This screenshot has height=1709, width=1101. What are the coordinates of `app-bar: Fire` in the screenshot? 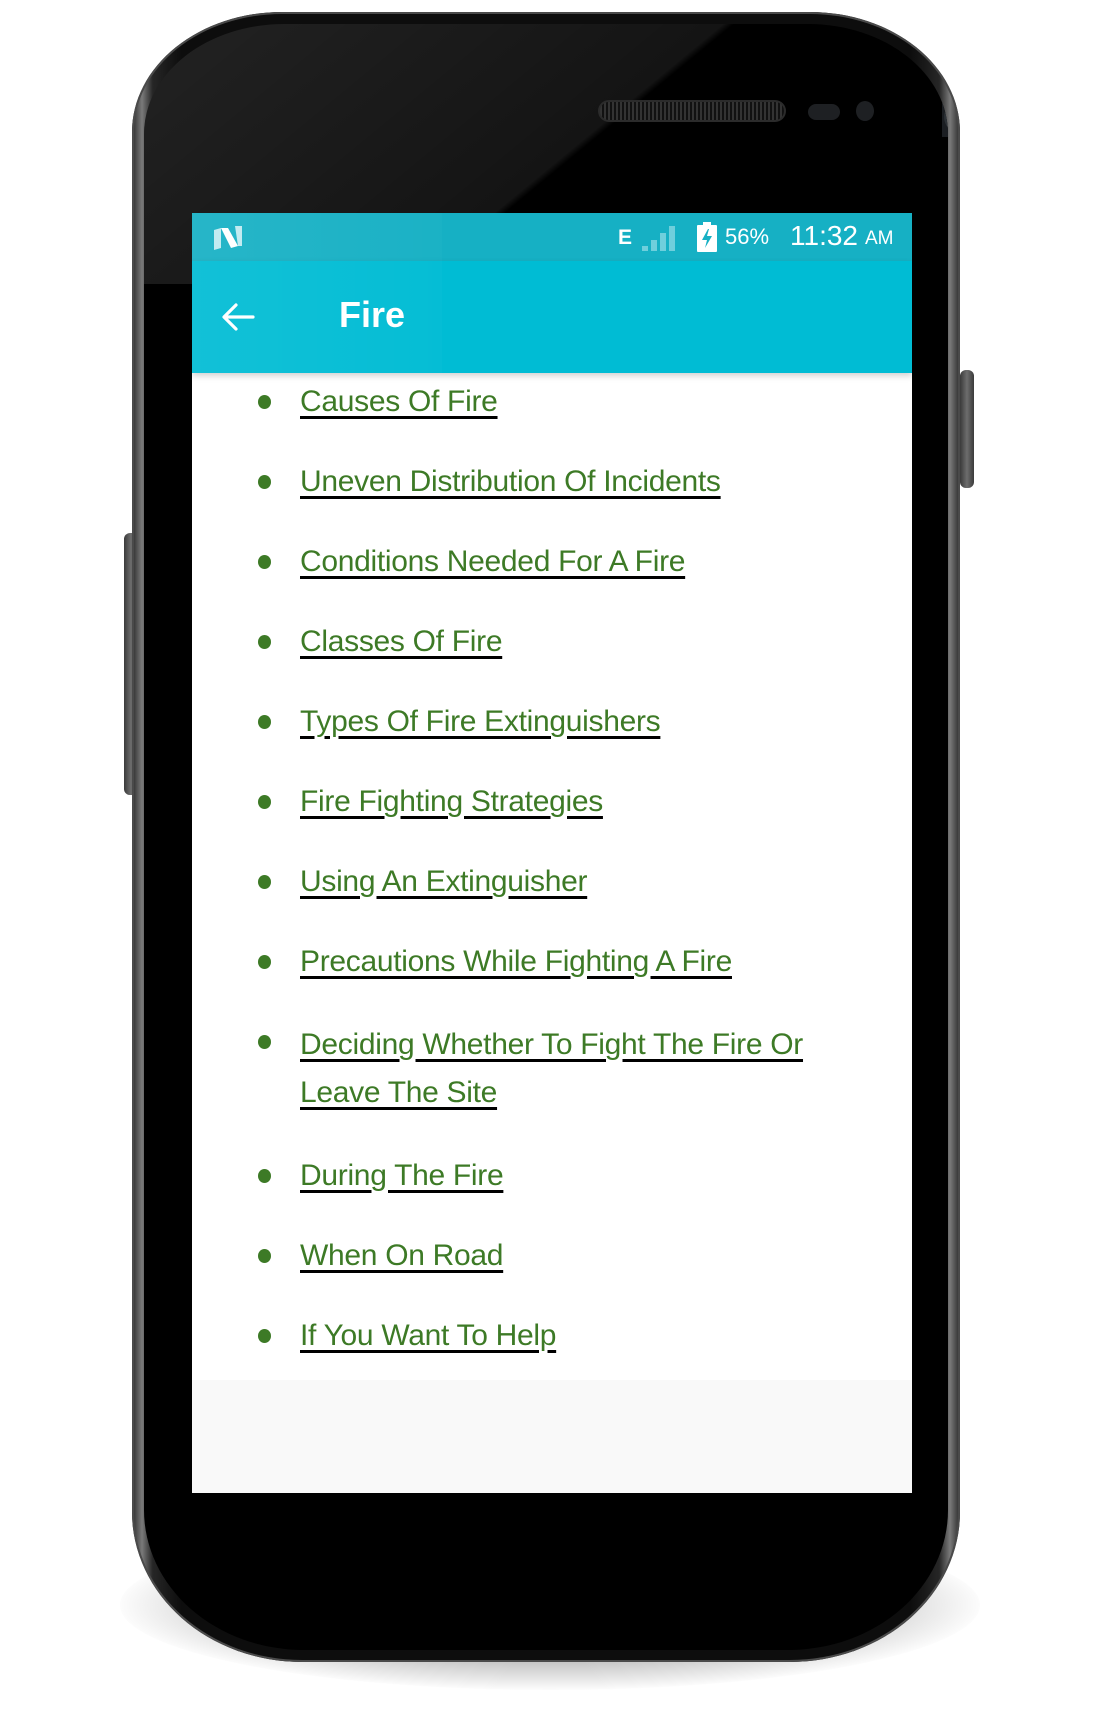 It's located at (552, 317).